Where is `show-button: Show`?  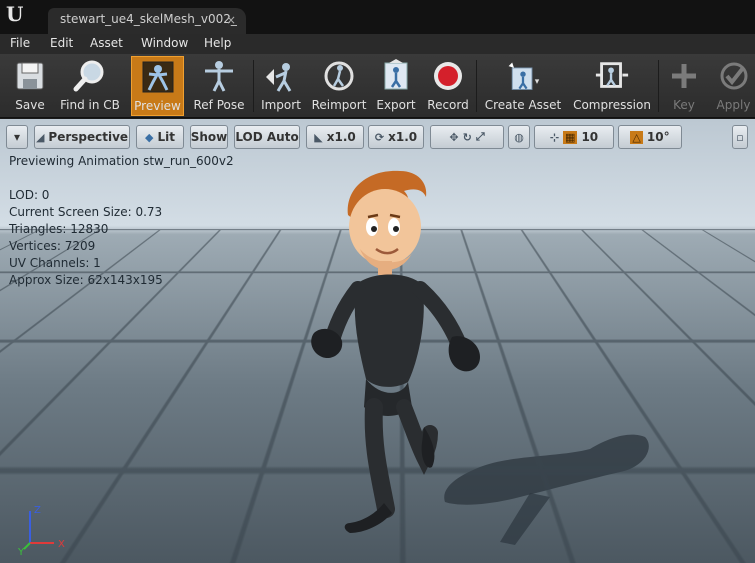
show-button: Show is located at coordinates (209, 137).